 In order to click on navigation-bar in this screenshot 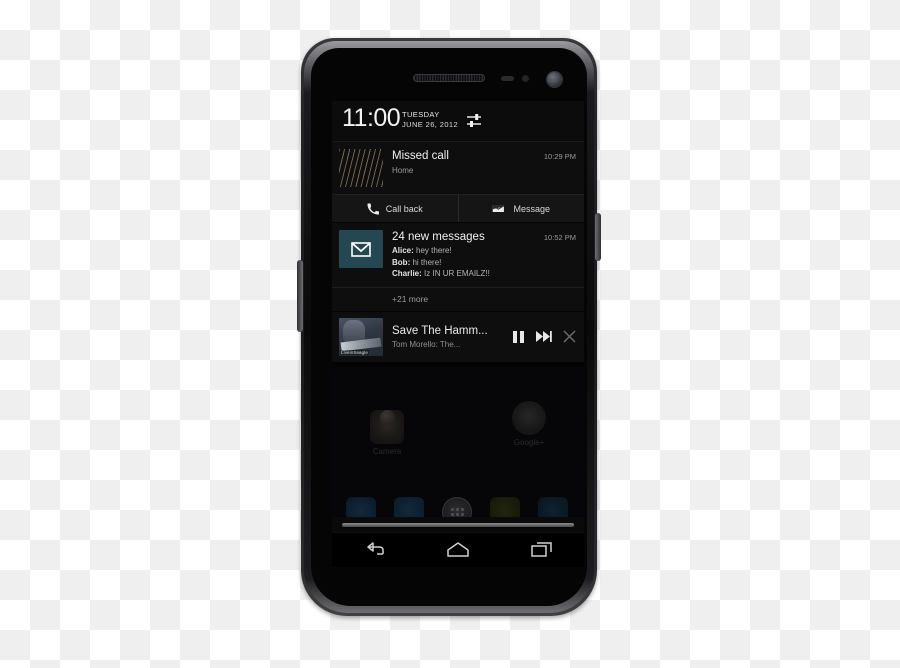, I will do `click(458, 549)`.